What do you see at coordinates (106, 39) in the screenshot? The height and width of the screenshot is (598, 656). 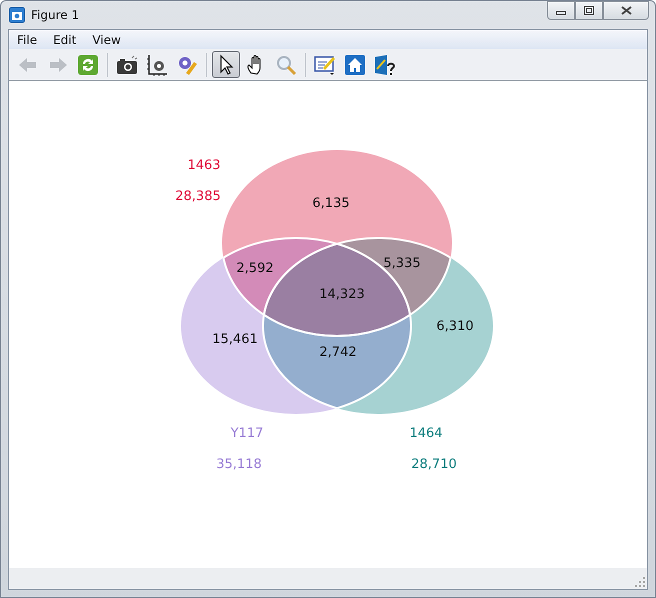 I see `menu-item: View` at bounding box center [106, 39].